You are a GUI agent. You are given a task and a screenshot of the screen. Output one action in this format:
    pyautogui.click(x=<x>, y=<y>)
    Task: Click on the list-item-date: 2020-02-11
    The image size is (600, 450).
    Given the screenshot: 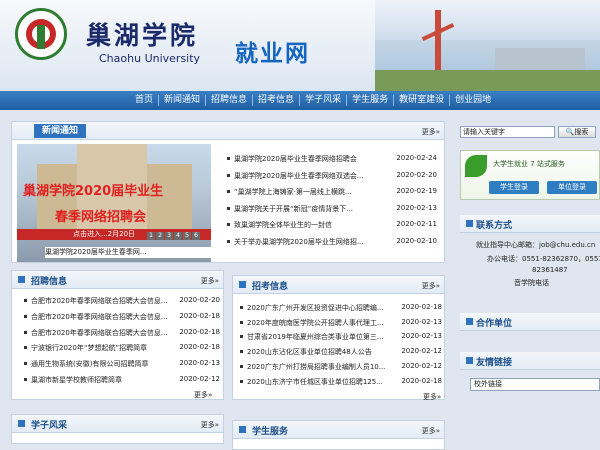 What is the action you would take?
    pyautogui.click(x=416, y=224)
    